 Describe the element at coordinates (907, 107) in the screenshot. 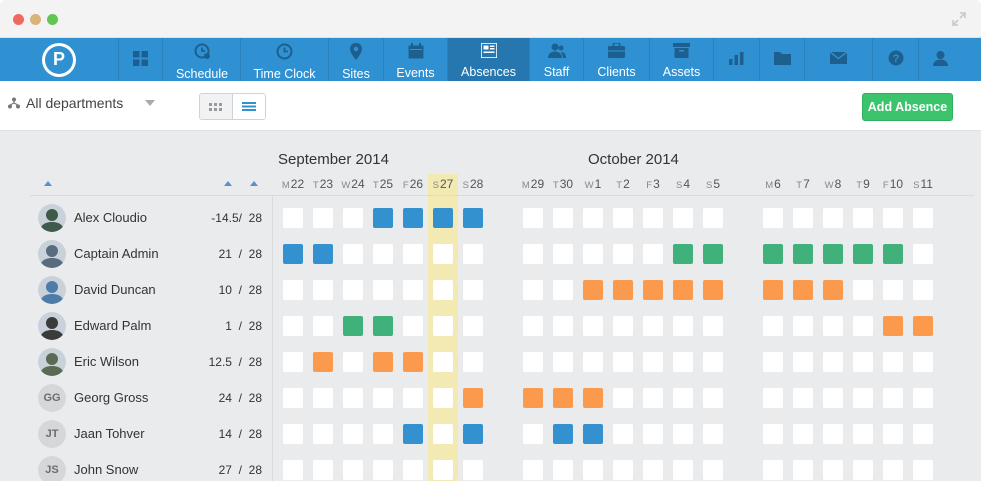

I see `add-absence-button: Add Absence` at that location.